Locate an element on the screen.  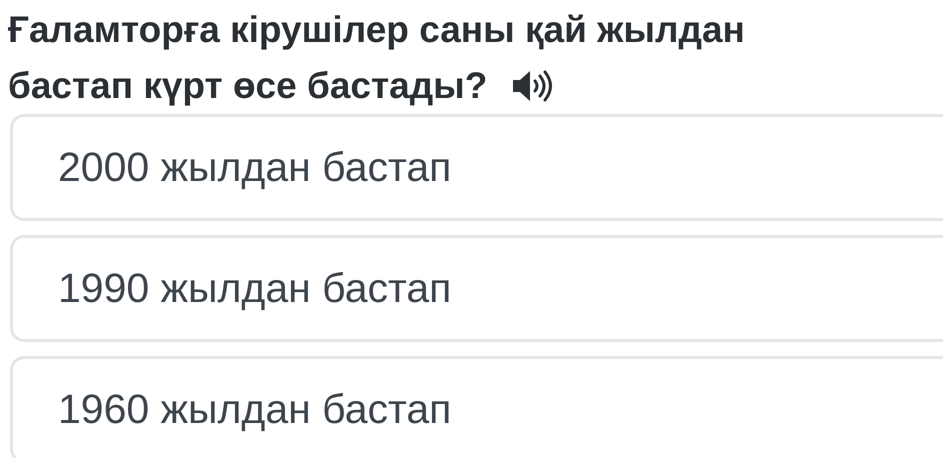
question-text: бастап күрт өсе бастады? is located at coordinates (248, 86).